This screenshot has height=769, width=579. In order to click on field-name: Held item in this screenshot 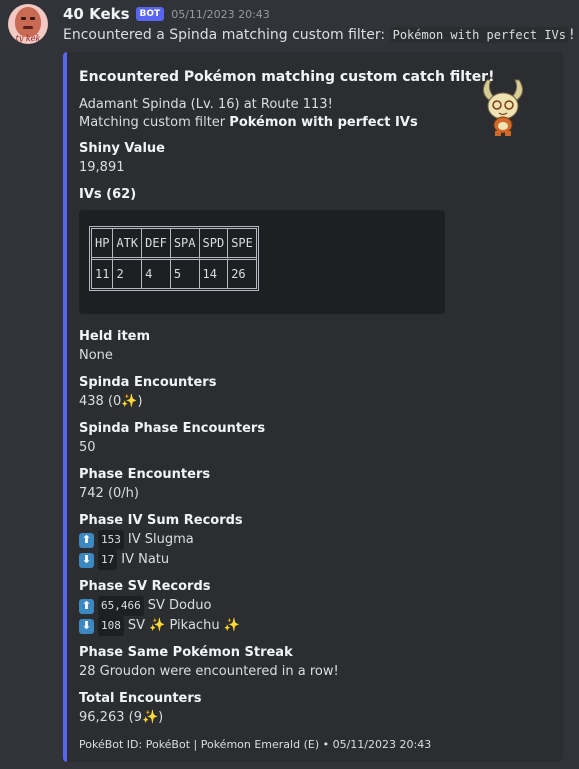, I will do `click(115, 336)`.